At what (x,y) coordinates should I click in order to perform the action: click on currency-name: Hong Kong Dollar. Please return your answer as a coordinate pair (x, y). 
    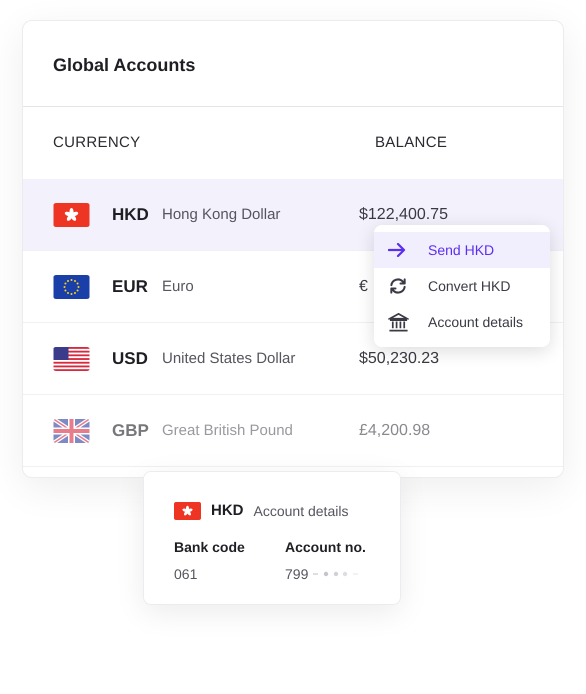
    Looking at the image, I should click on (222, 215).